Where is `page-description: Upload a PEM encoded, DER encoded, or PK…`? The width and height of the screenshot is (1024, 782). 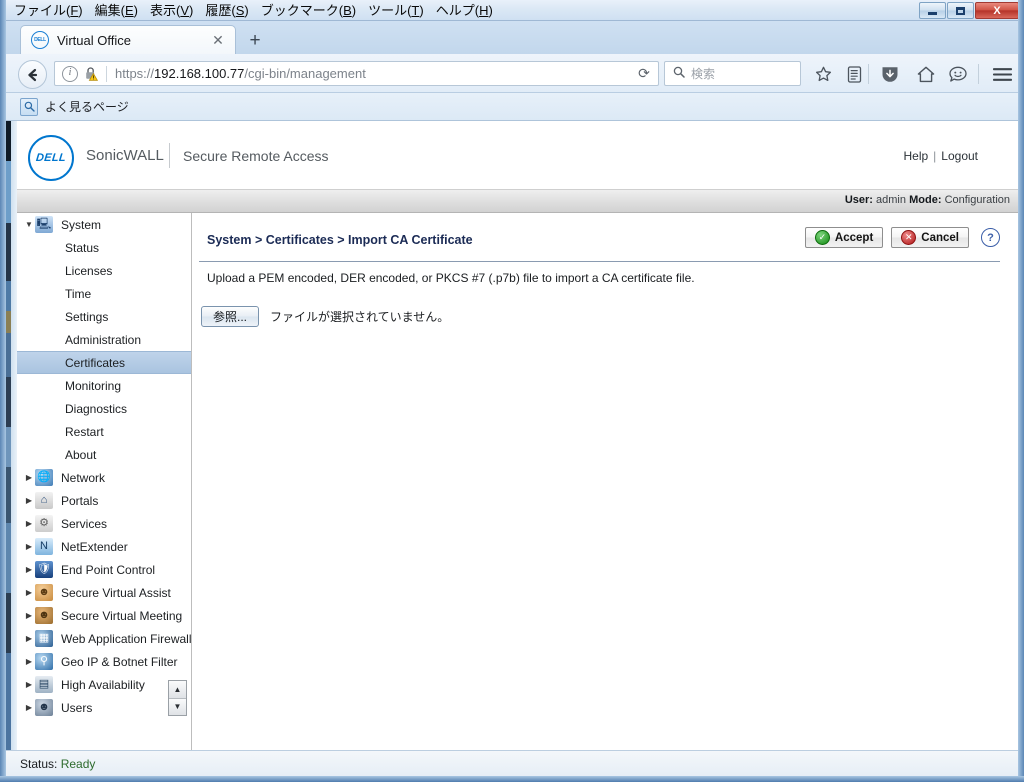 page-description: Upload a PEM encoded, DER encoded, or PK… is located at coordinates (451, 278).